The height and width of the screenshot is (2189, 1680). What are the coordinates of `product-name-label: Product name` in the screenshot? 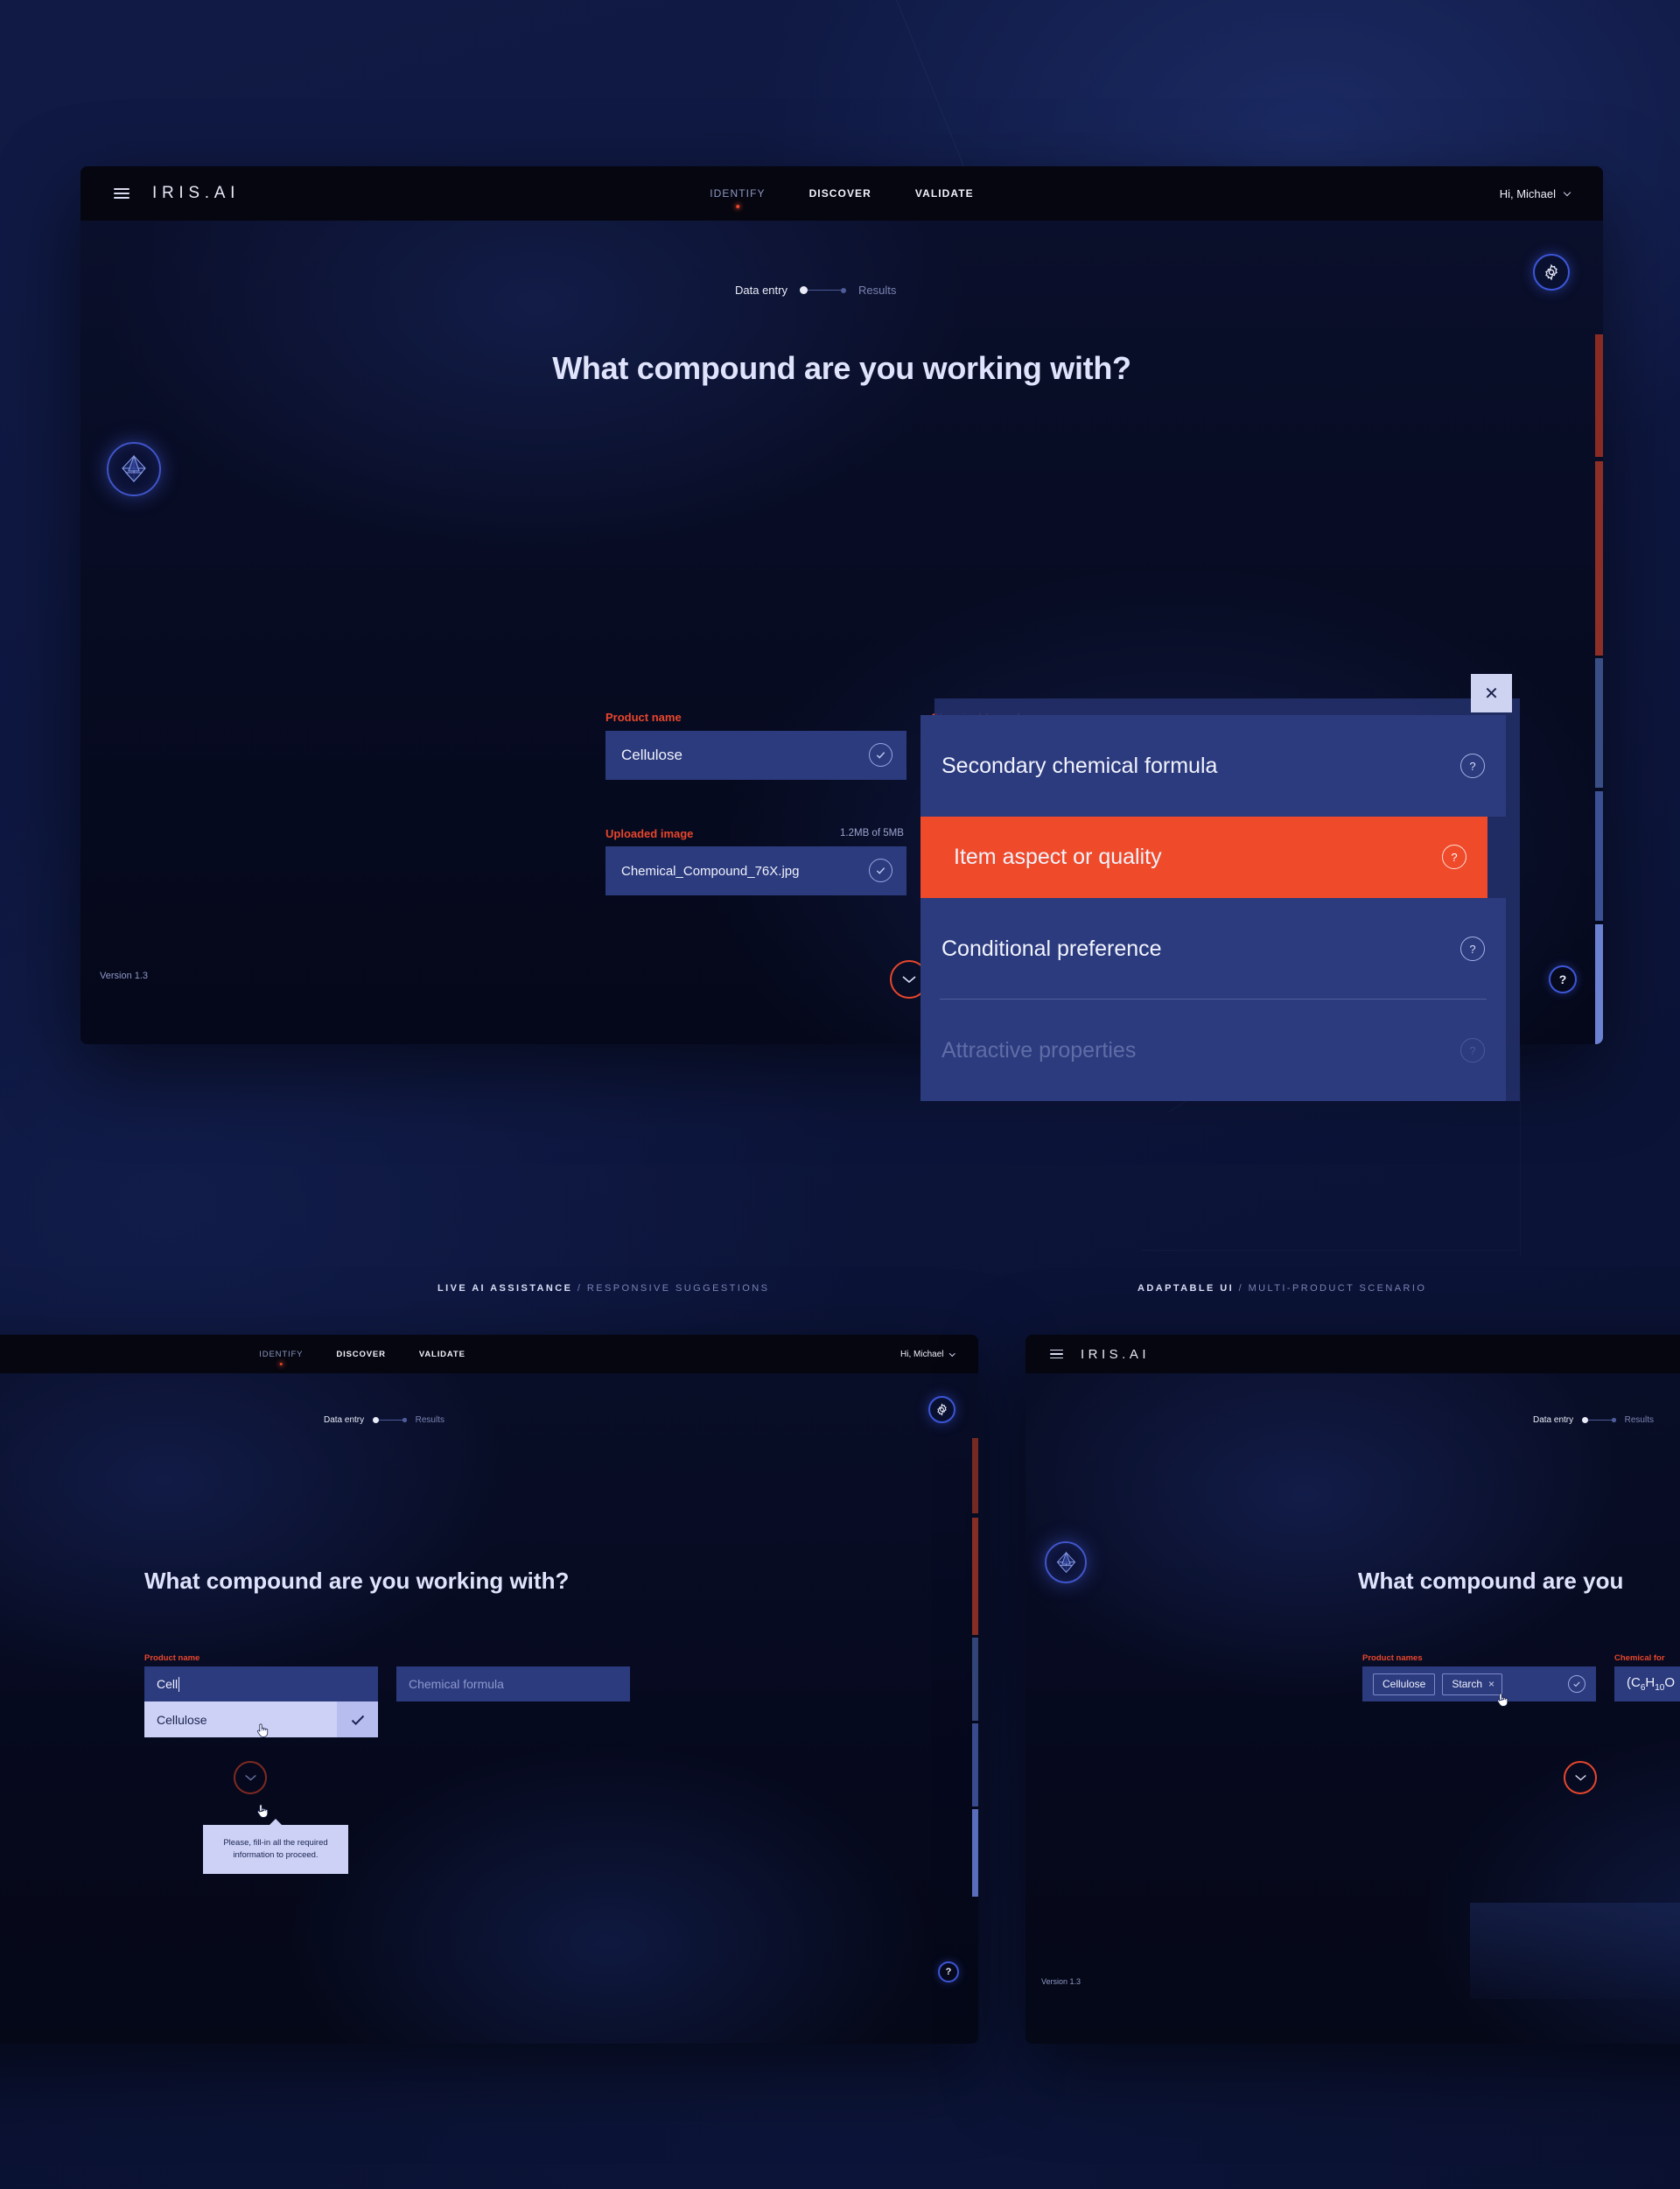 It's located at (172, 1658).